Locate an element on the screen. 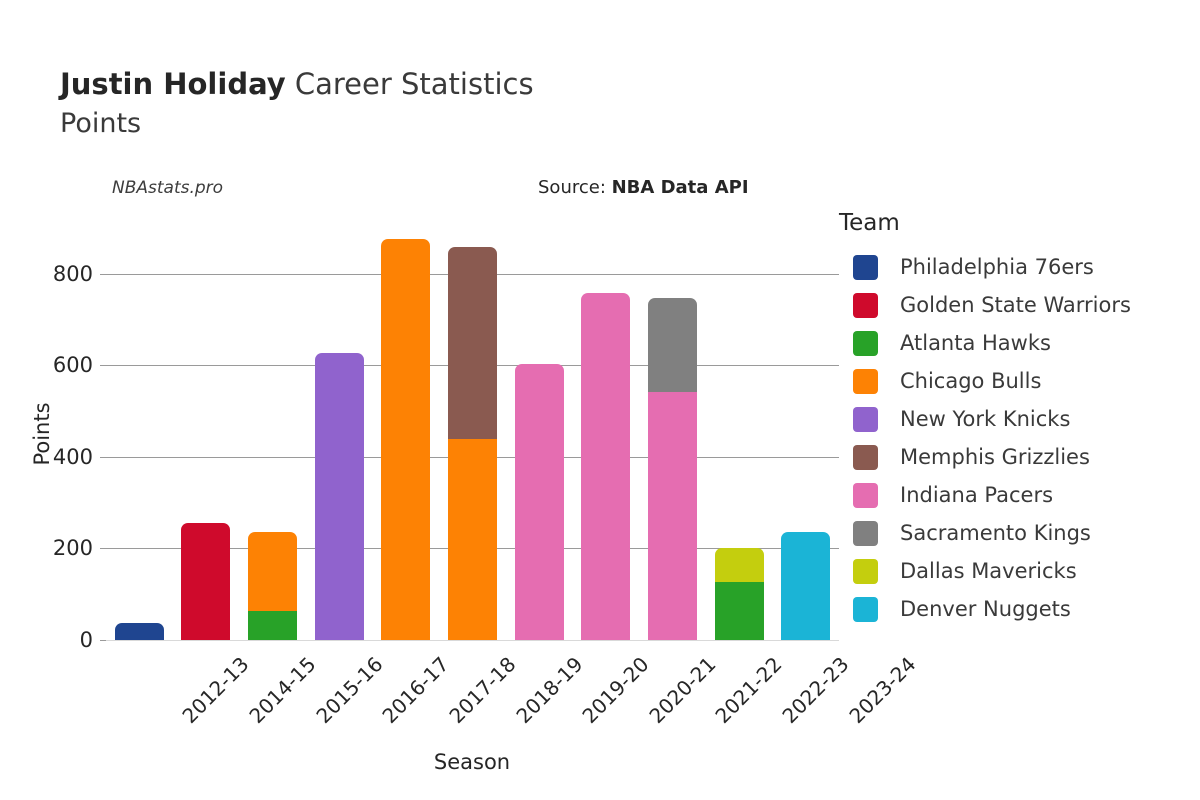  x-tick-label: 2023-24 is located at coordinates (882, 690).